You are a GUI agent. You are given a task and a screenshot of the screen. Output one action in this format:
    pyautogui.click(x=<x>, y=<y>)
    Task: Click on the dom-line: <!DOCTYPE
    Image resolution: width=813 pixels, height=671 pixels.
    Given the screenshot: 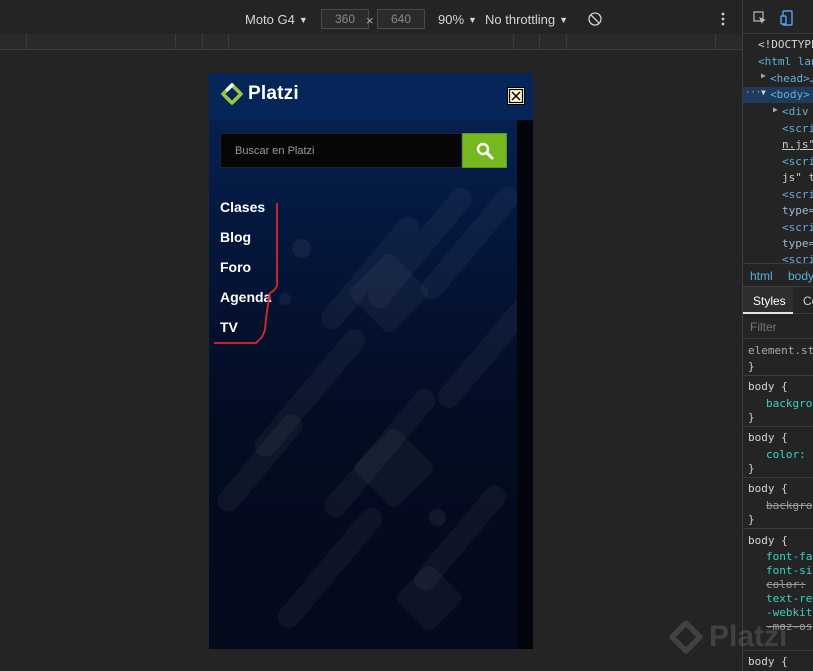 What is the action you would take?
    pyautogui.click(x=785, y=44)
    